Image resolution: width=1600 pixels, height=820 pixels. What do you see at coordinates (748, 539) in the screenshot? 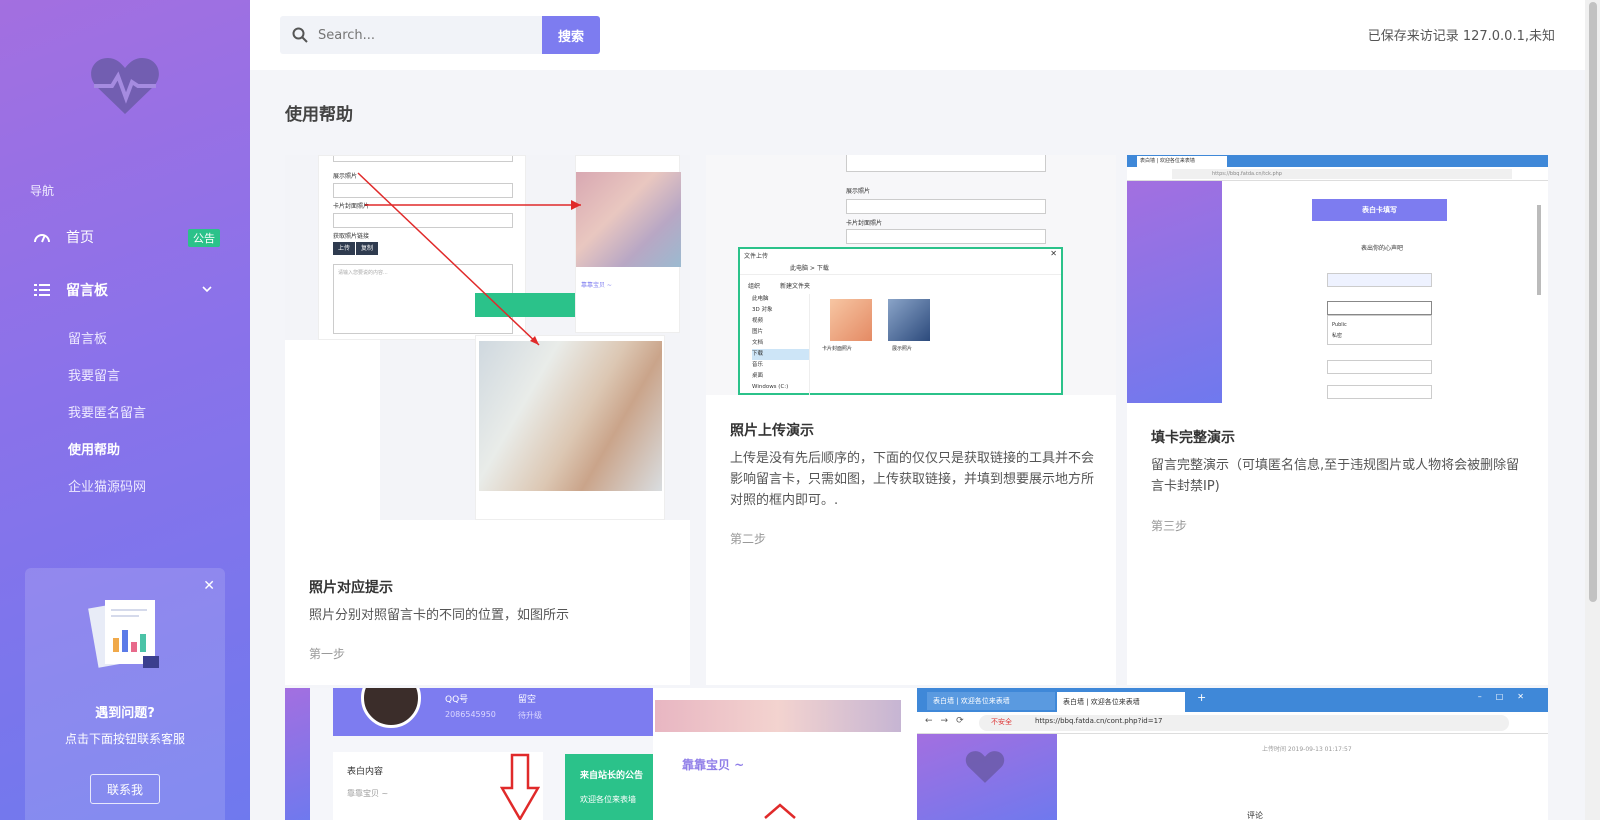
I see `card-step: 第二步` at bounding box center [748, 539].